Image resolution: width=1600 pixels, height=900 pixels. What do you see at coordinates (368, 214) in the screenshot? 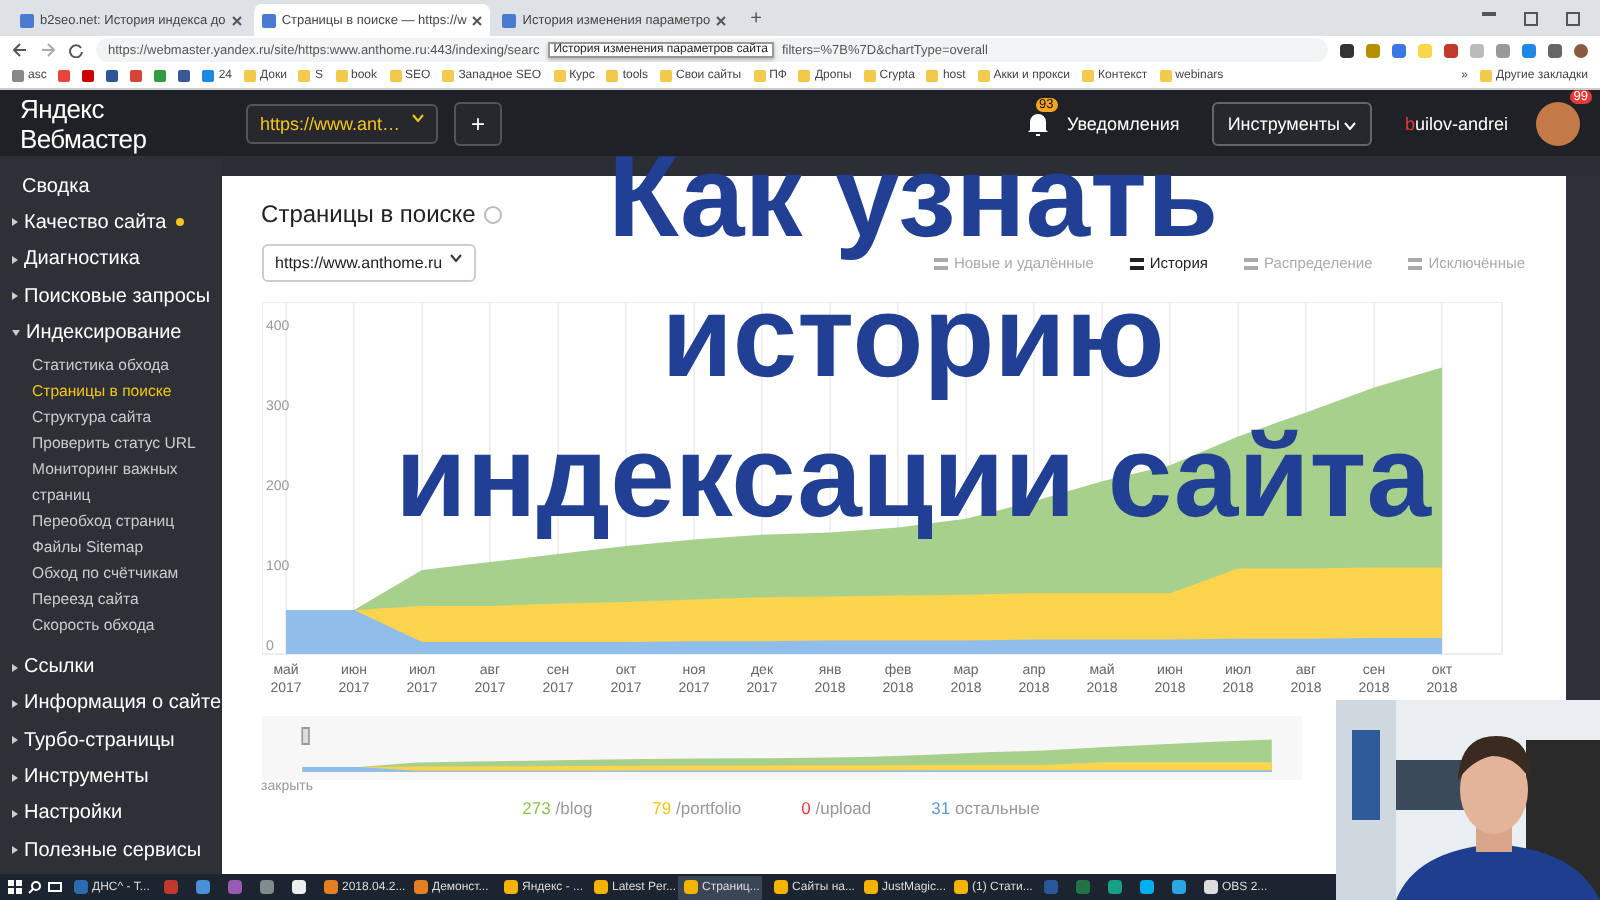
I see `page-title: Страницы в поиске` at bounding box center [368, 214].